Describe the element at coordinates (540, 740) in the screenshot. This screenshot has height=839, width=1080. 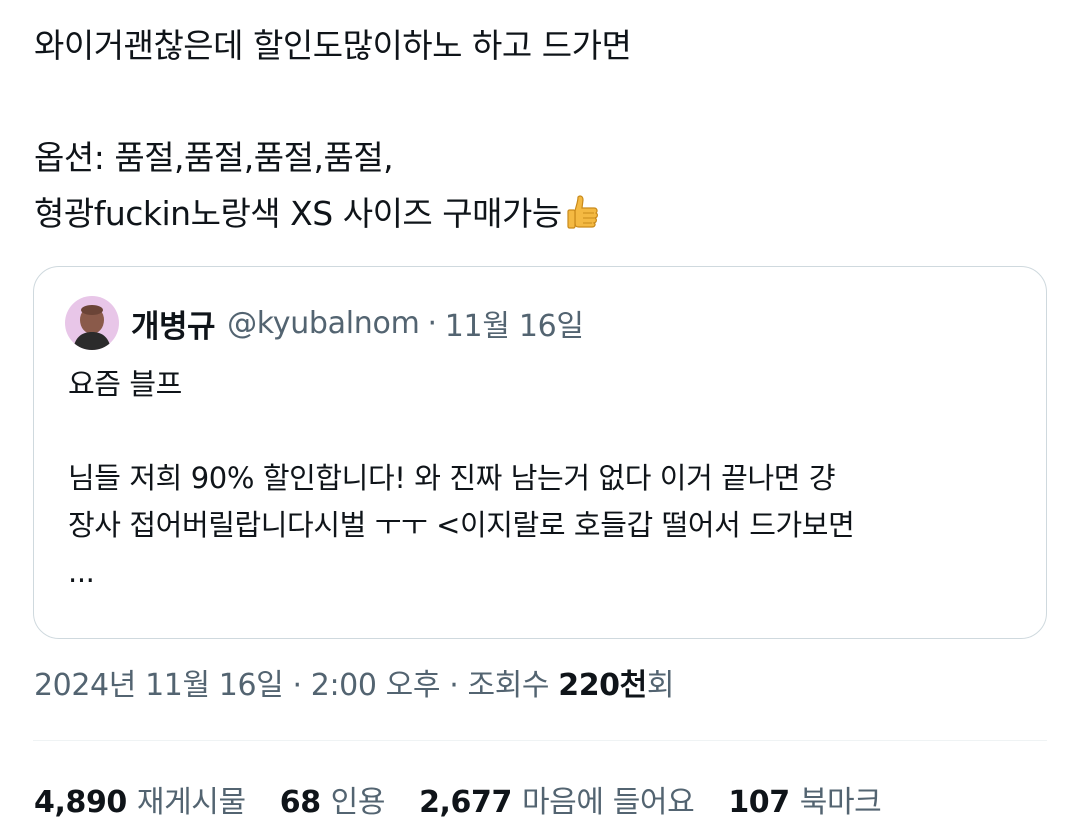
I see `divider` at that location.